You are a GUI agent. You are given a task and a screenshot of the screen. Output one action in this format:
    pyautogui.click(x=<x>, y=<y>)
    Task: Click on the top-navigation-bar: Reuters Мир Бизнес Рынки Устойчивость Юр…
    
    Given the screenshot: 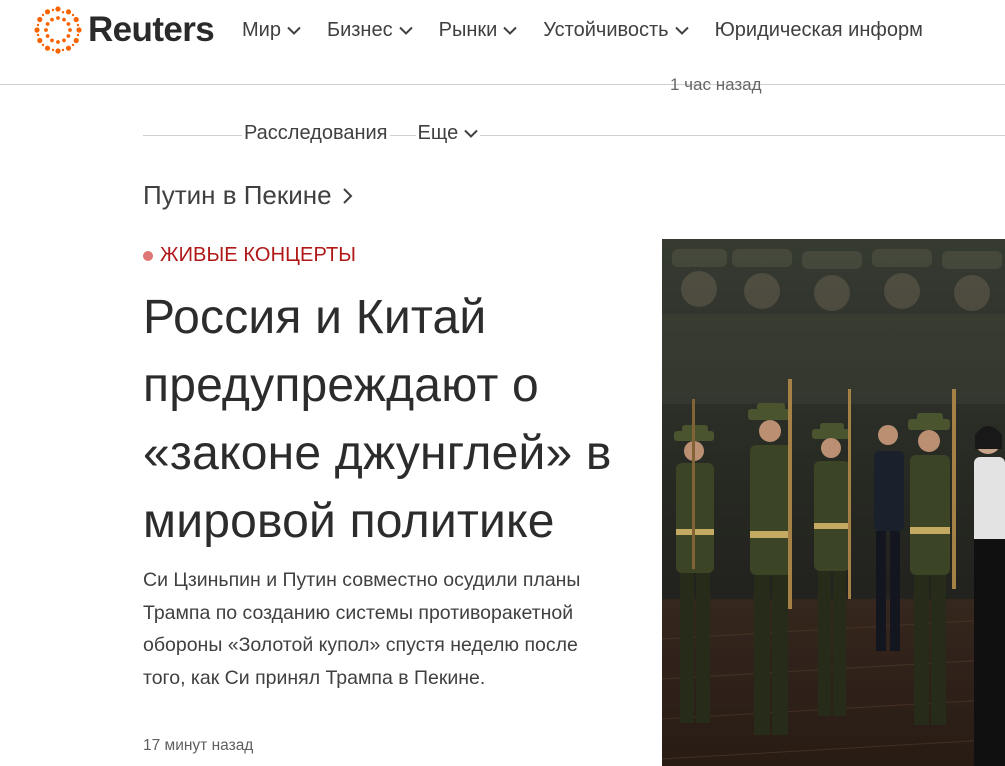 What is the action you would take?
    pyautogui.click(x=502, y=42)
    